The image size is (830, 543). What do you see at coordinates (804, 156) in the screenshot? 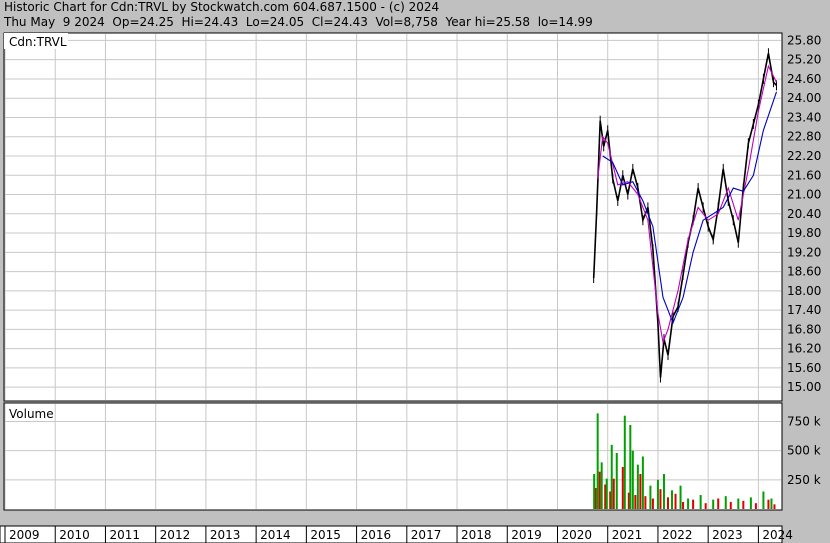
I see `price-tick-label: 22.20` at bounding box center [804, 156].